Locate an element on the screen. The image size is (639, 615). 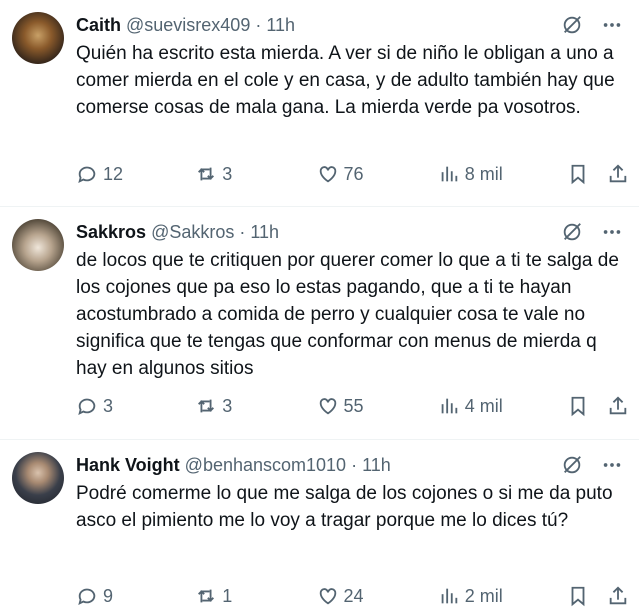
tweet-header: Caith @suevisrex409 · 11h is located at coordinates (349, 25).